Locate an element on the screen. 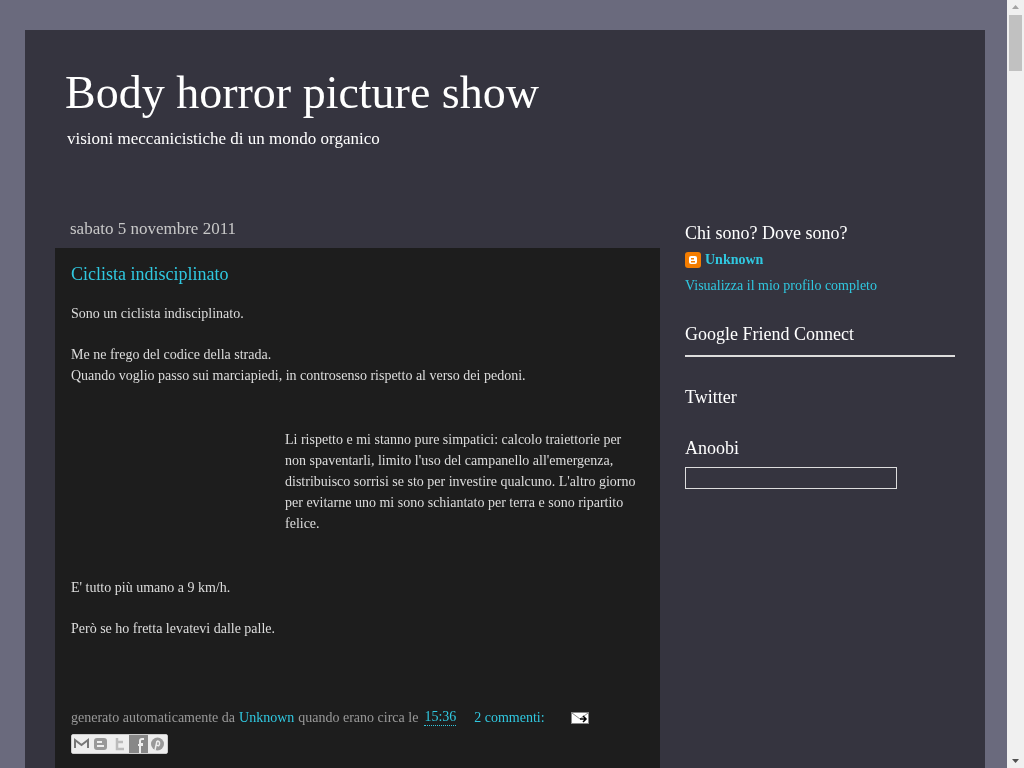 The height and width of the screenshot is (768, 1024). post-footer-text: generato automaticamente da is located at coordinates (153, 717).